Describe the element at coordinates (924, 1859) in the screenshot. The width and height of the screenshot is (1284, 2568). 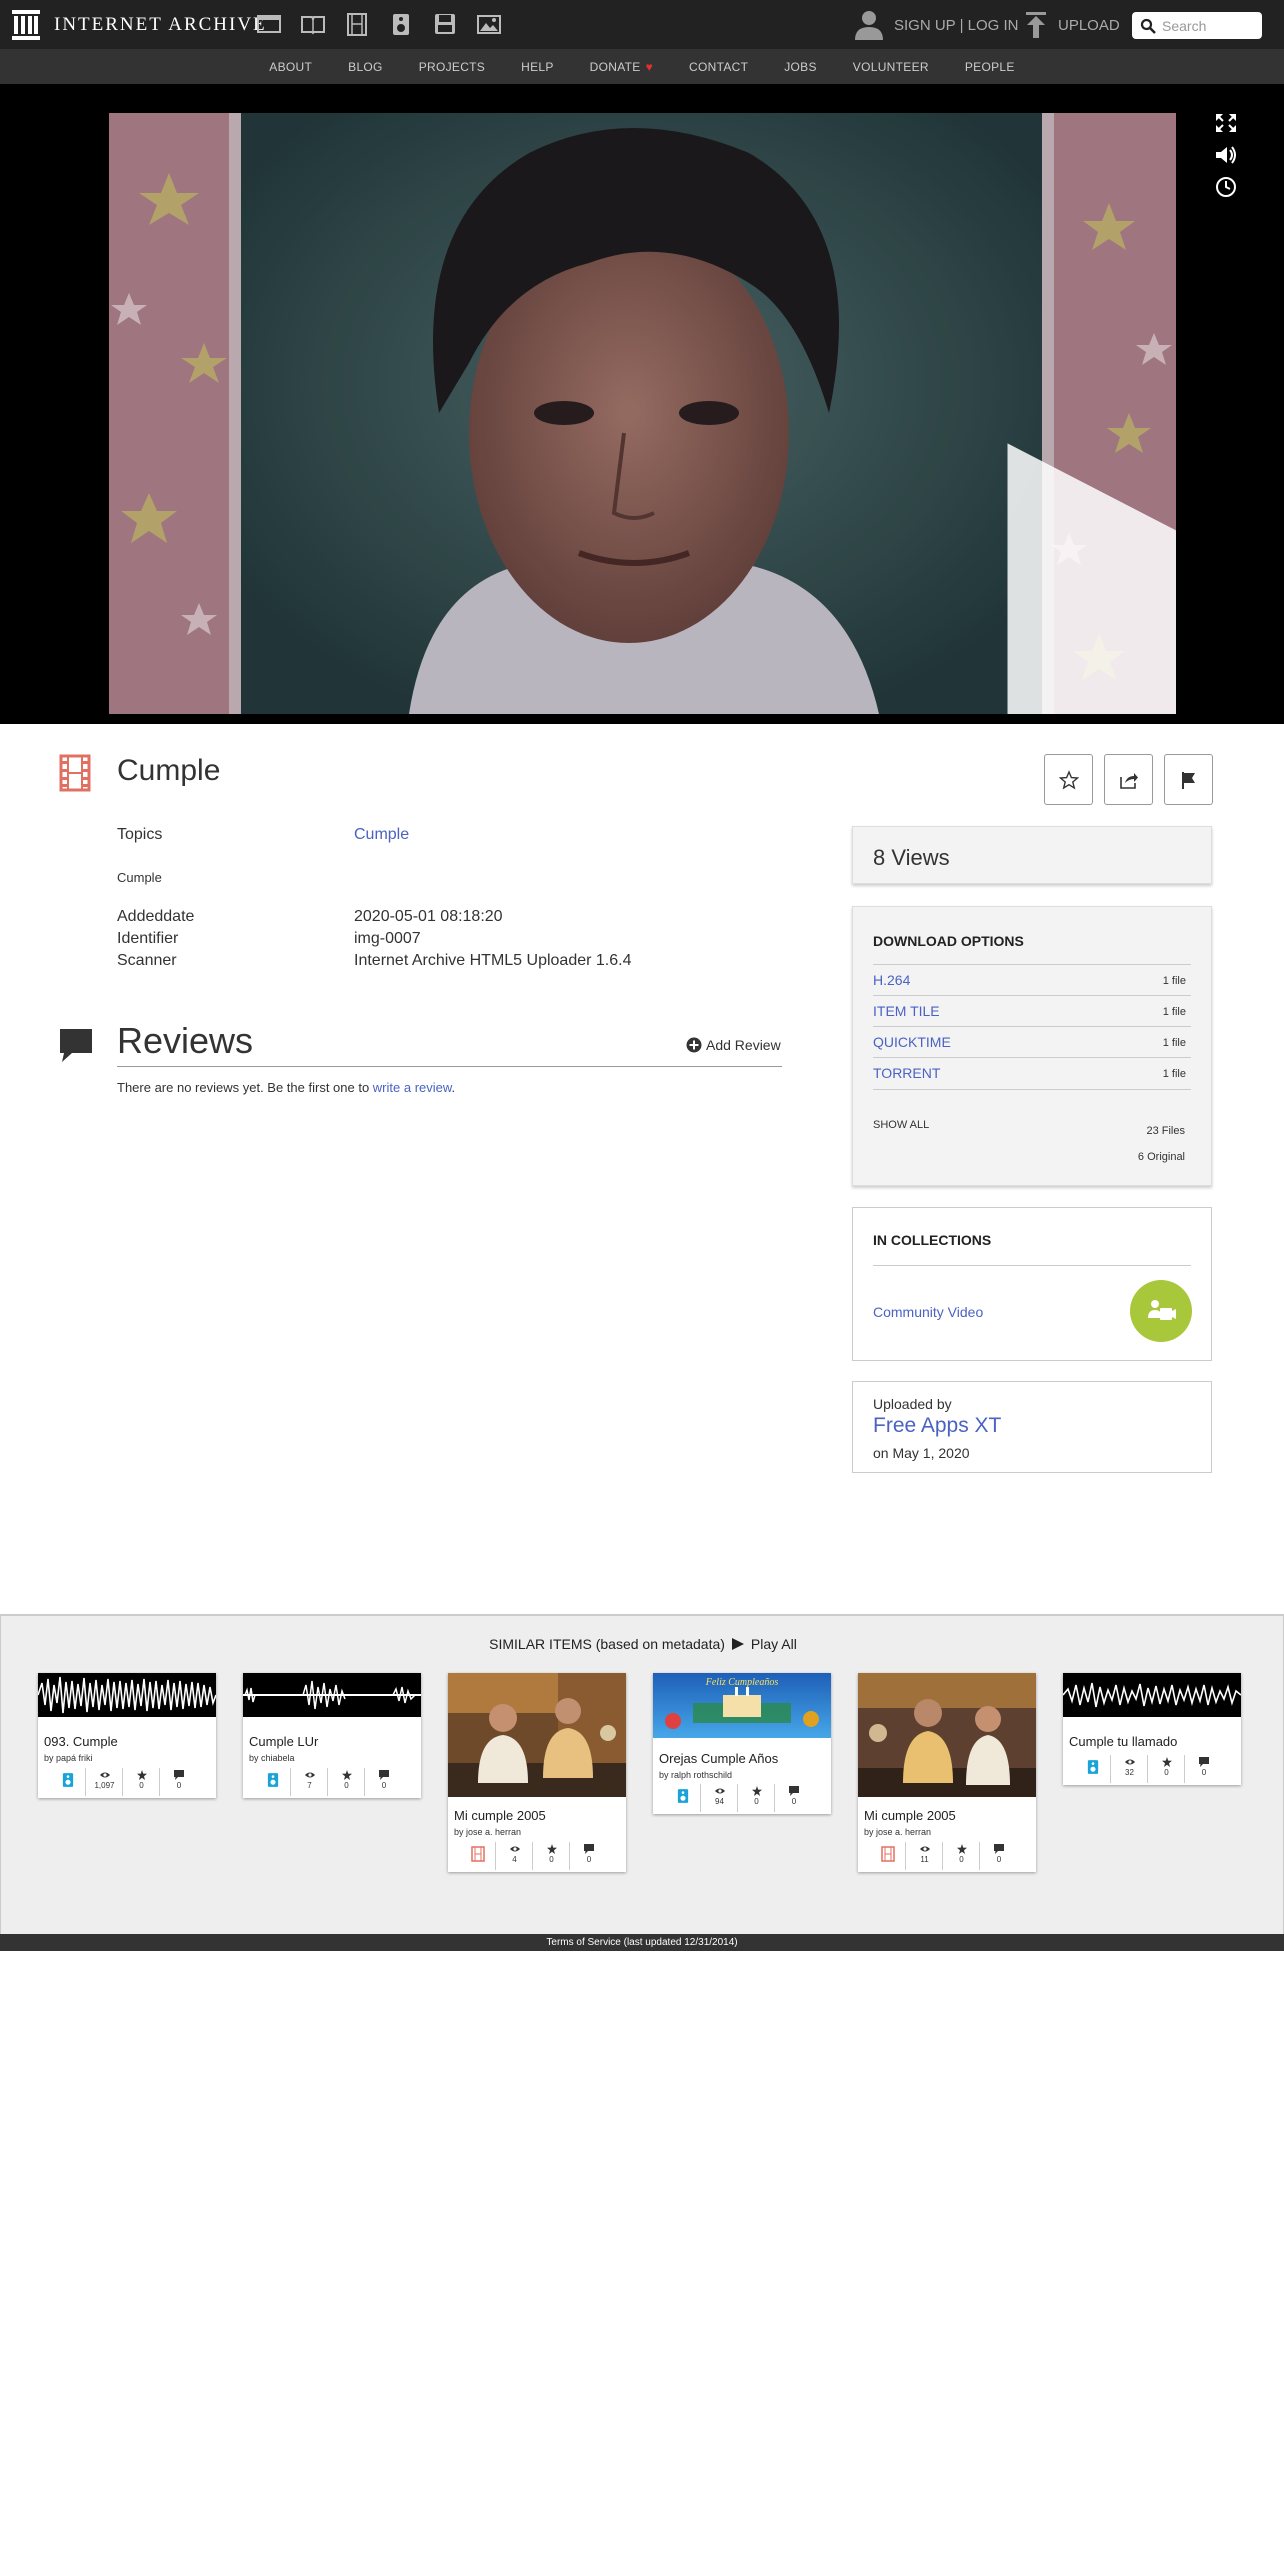
I see `tile-views-count: 11` at that location.